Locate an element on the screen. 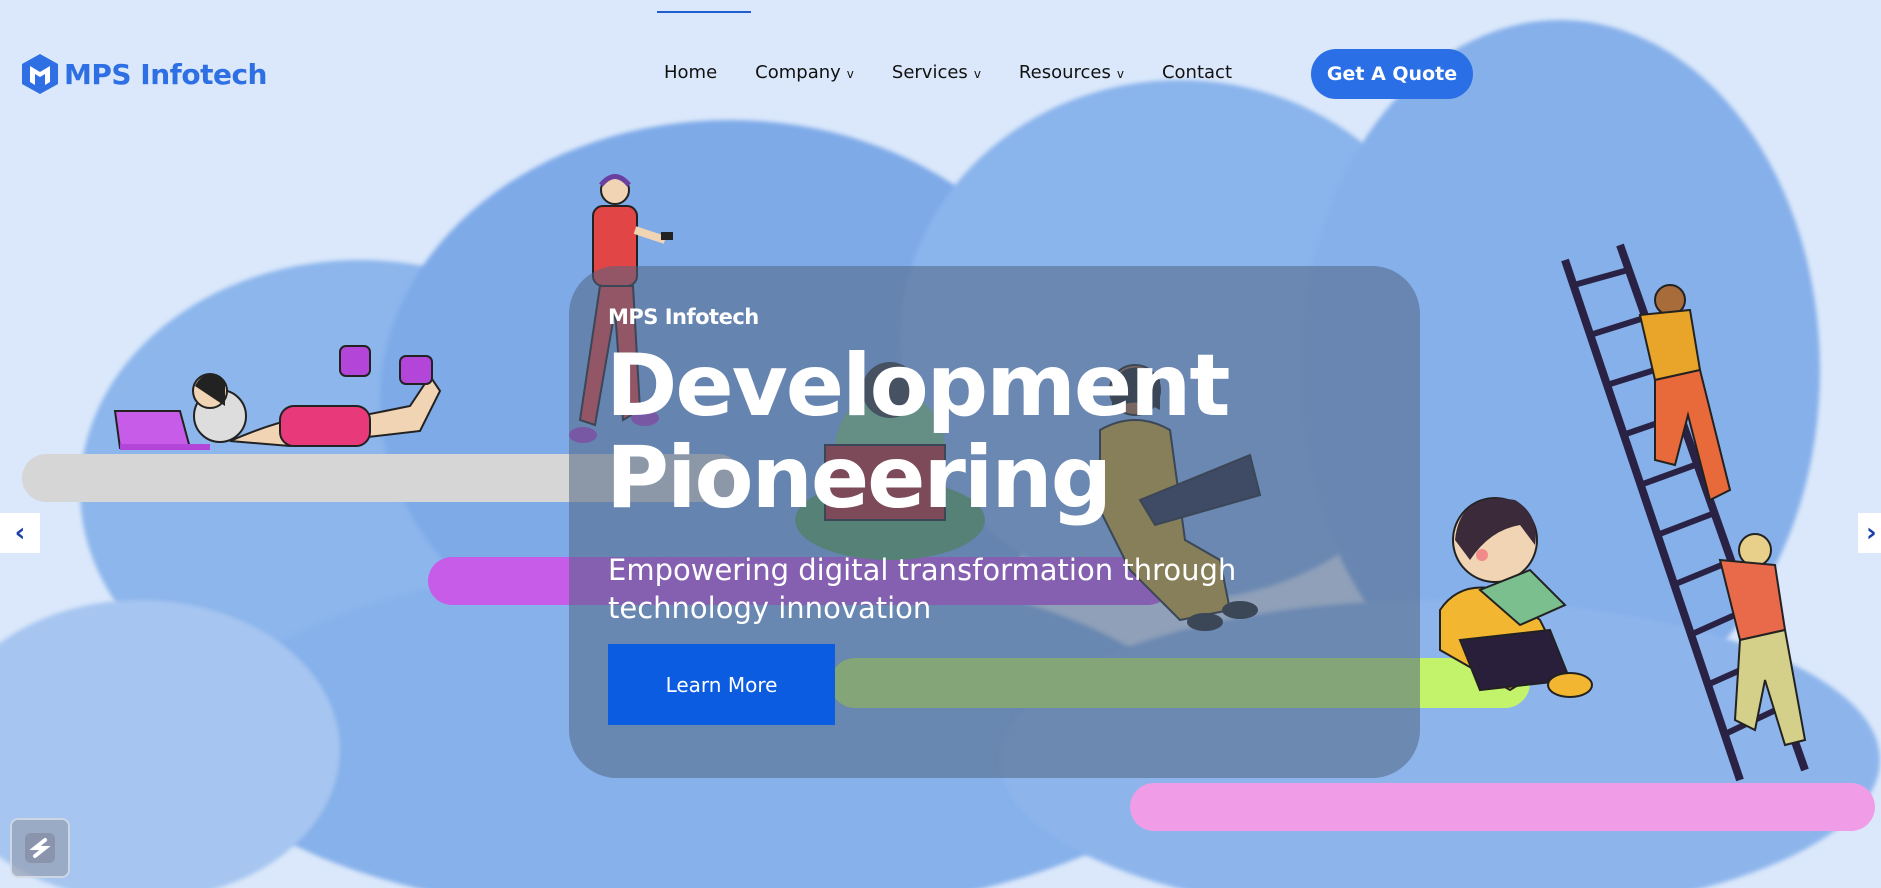  hero-kicker: MPS Infotech is located at coordinates (683, 317).